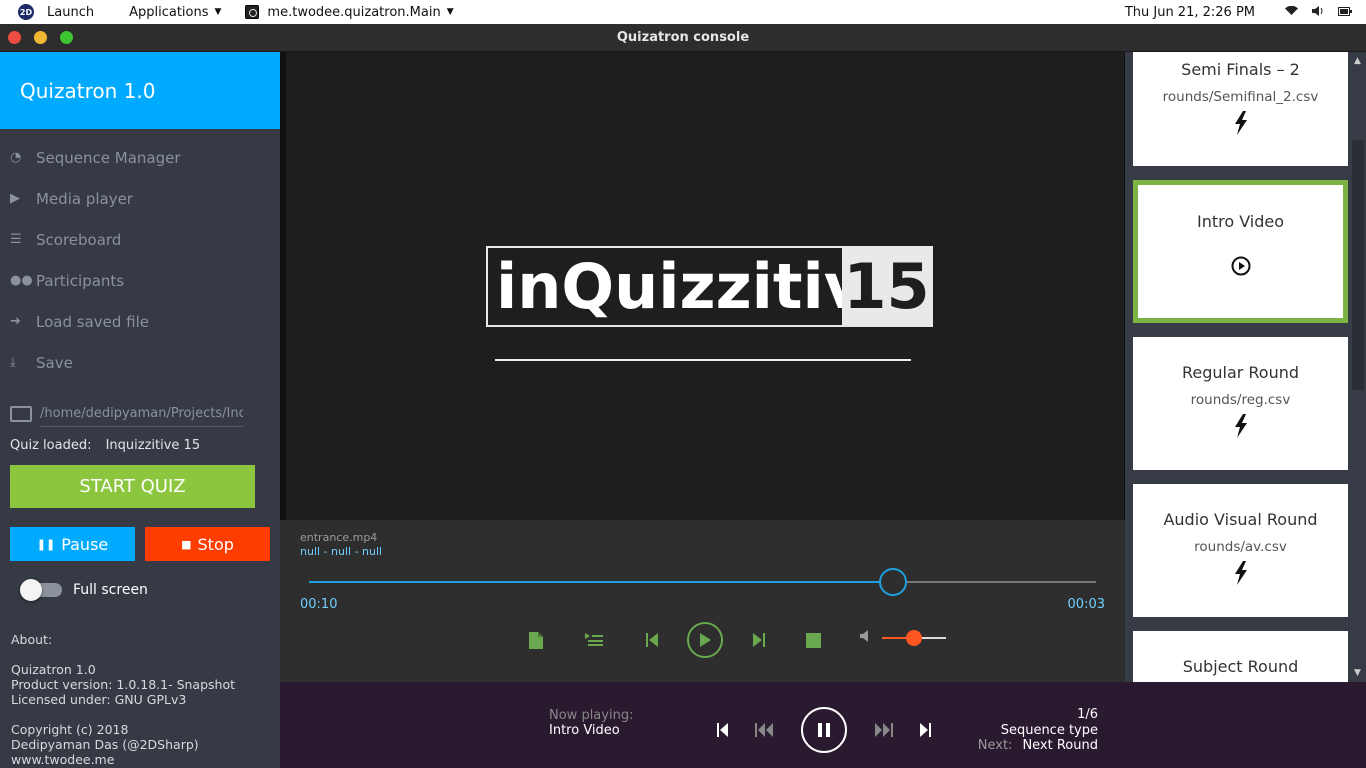  Describe the element at coordinates (110, 590) in the screenshot. I see `fullscreen-label: Full screen` at that location.